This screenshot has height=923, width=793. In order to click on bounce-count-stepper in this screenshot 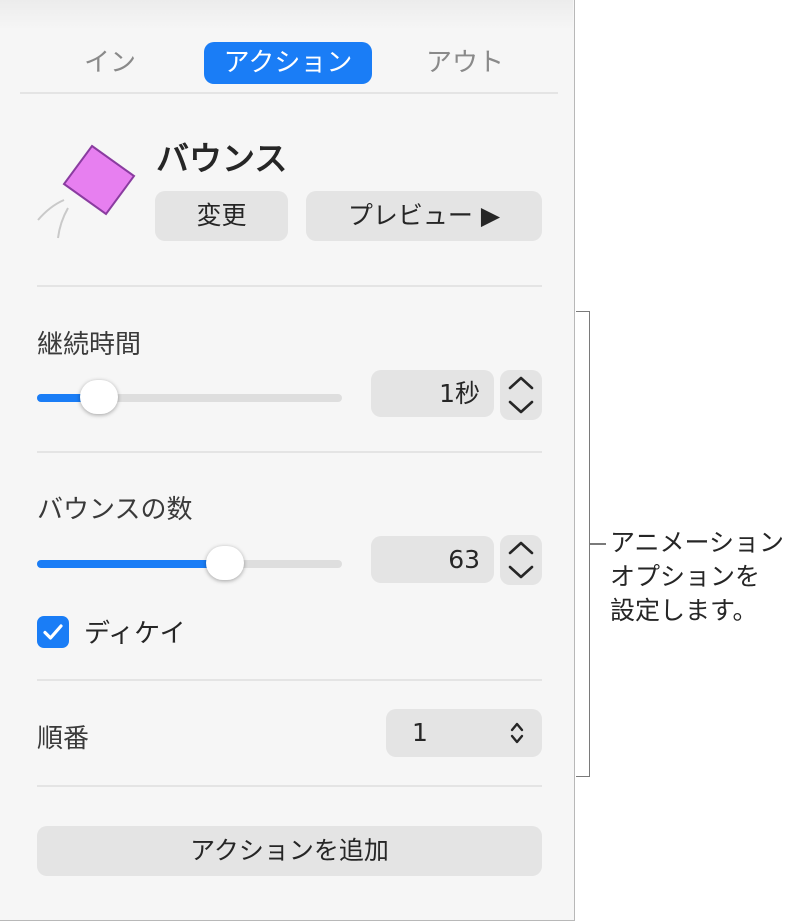, I will do `click(521, 560)`.